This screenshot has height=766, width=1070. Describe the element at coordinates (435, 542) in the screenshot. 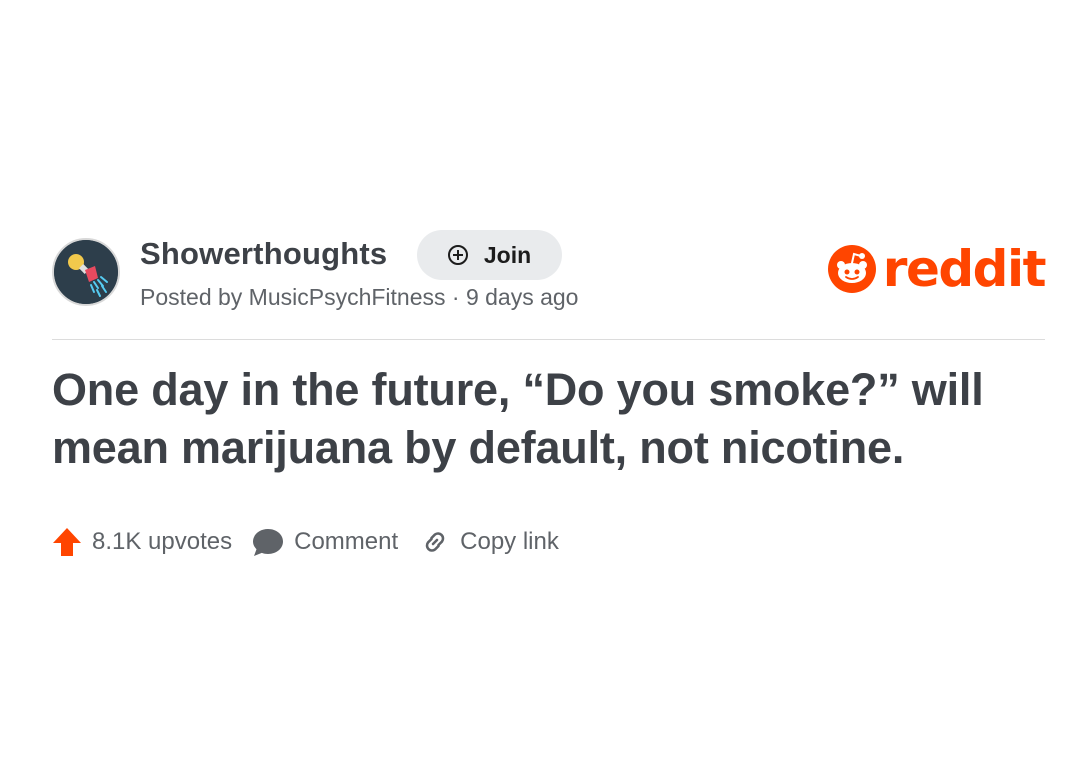

I see `link-icon` at that location.